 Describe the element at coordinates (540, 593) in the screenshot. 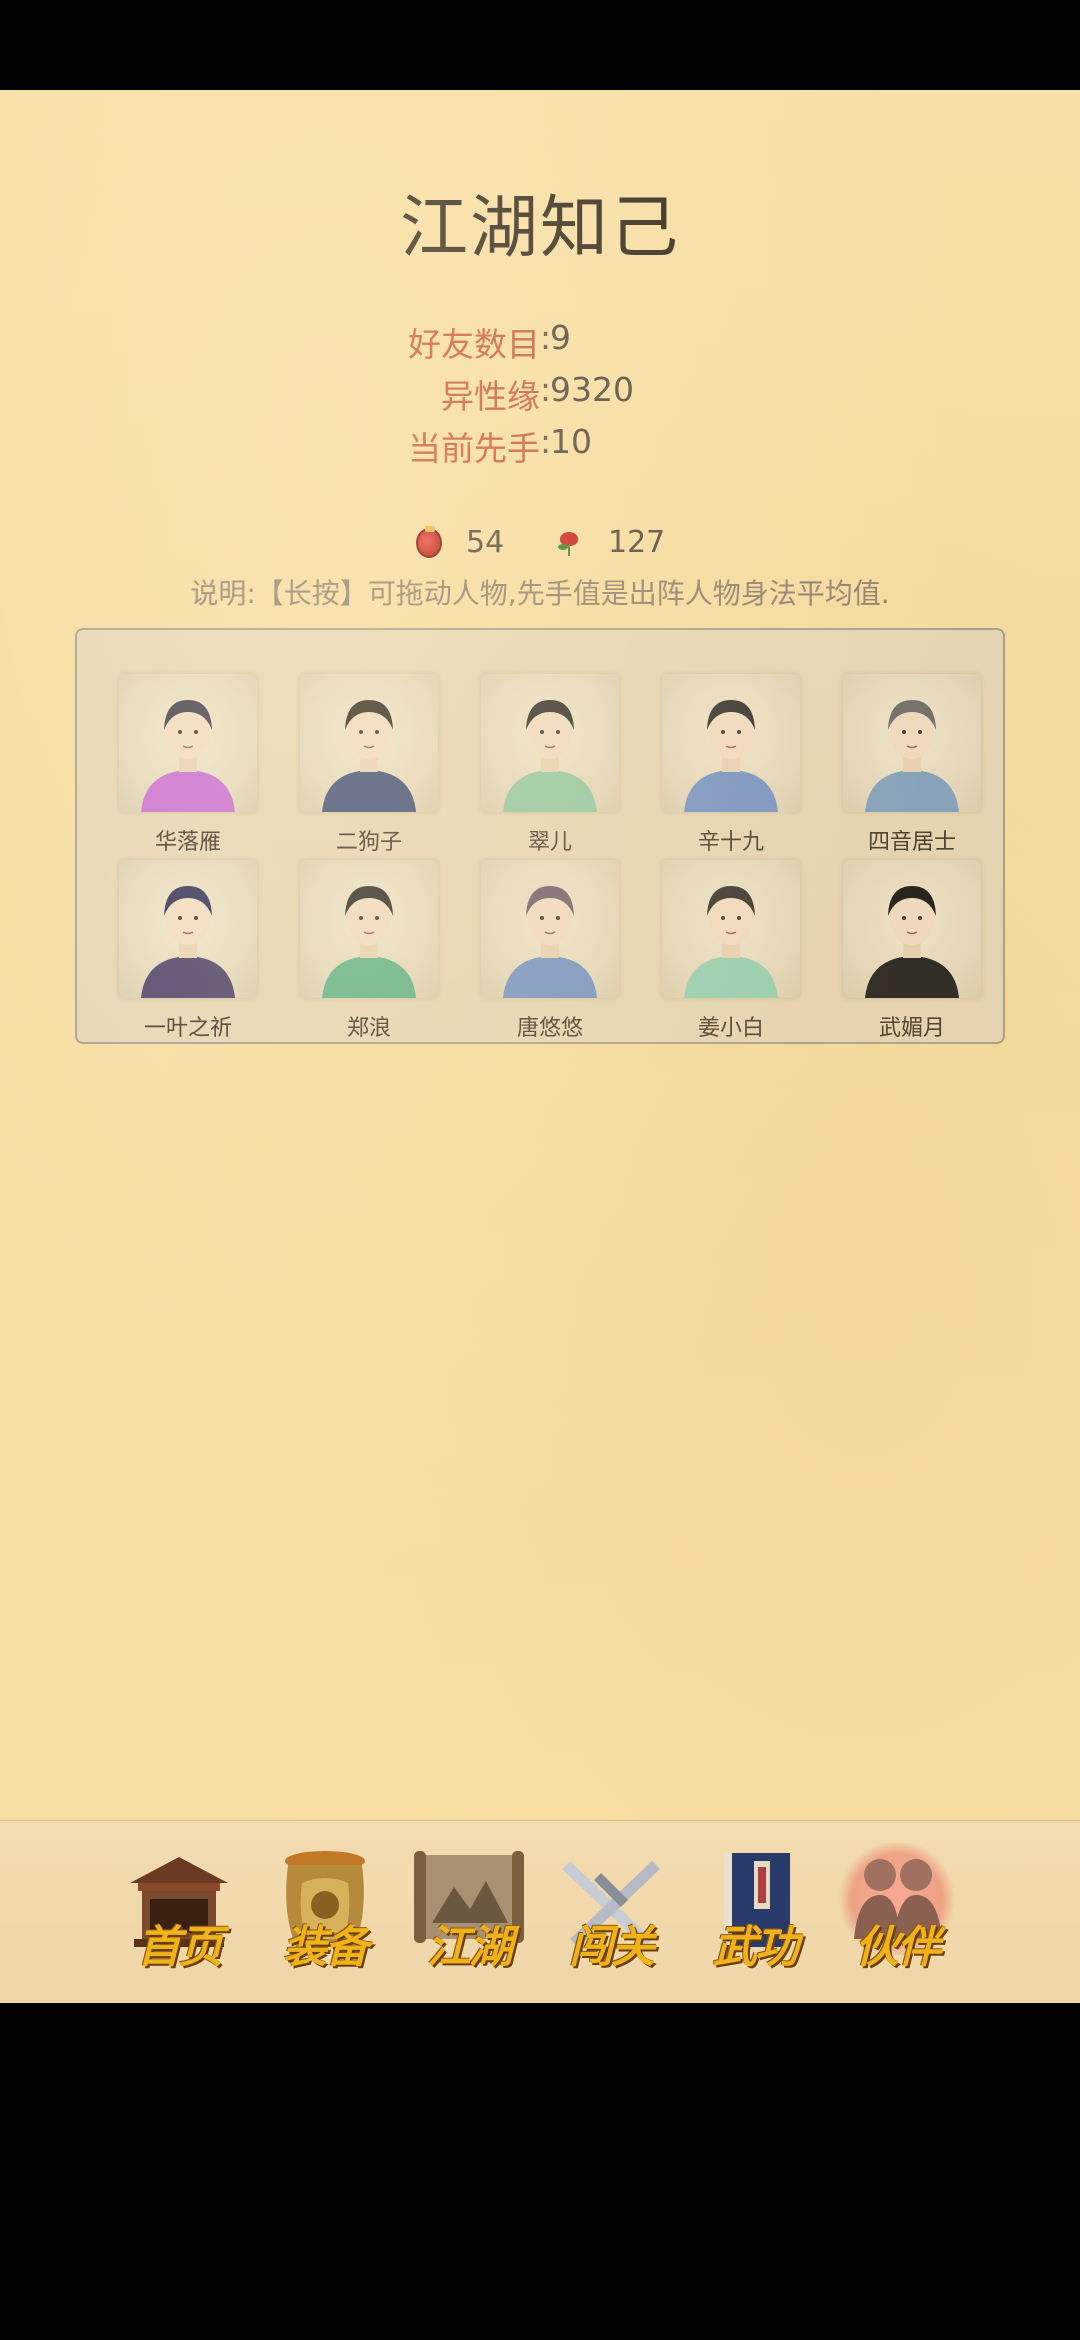

I see `instruction-note: 说明:【长按】可拖动人物,先手值是出阵人物身法平均值.` at that location.